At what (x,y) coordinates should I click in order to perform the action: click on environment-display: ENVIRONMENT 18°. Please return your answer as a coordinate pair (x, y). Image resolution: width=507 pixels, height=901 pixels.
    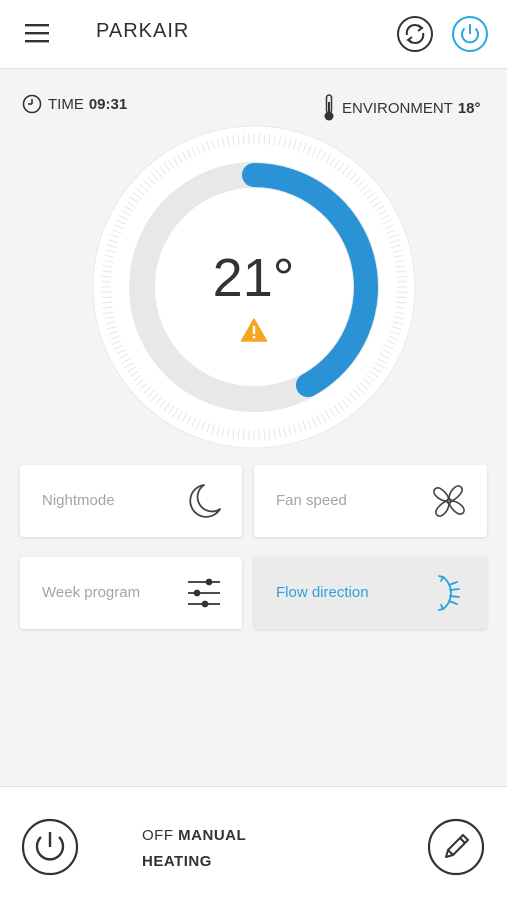
    Looking at the image, I should click on (401, 108).